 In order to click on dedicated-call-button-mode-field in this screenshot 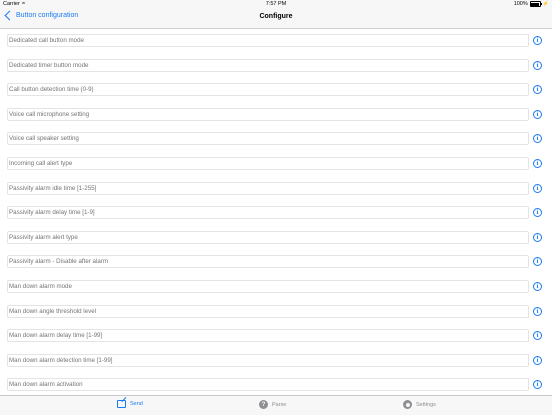, I will do `click(268, 40)`.